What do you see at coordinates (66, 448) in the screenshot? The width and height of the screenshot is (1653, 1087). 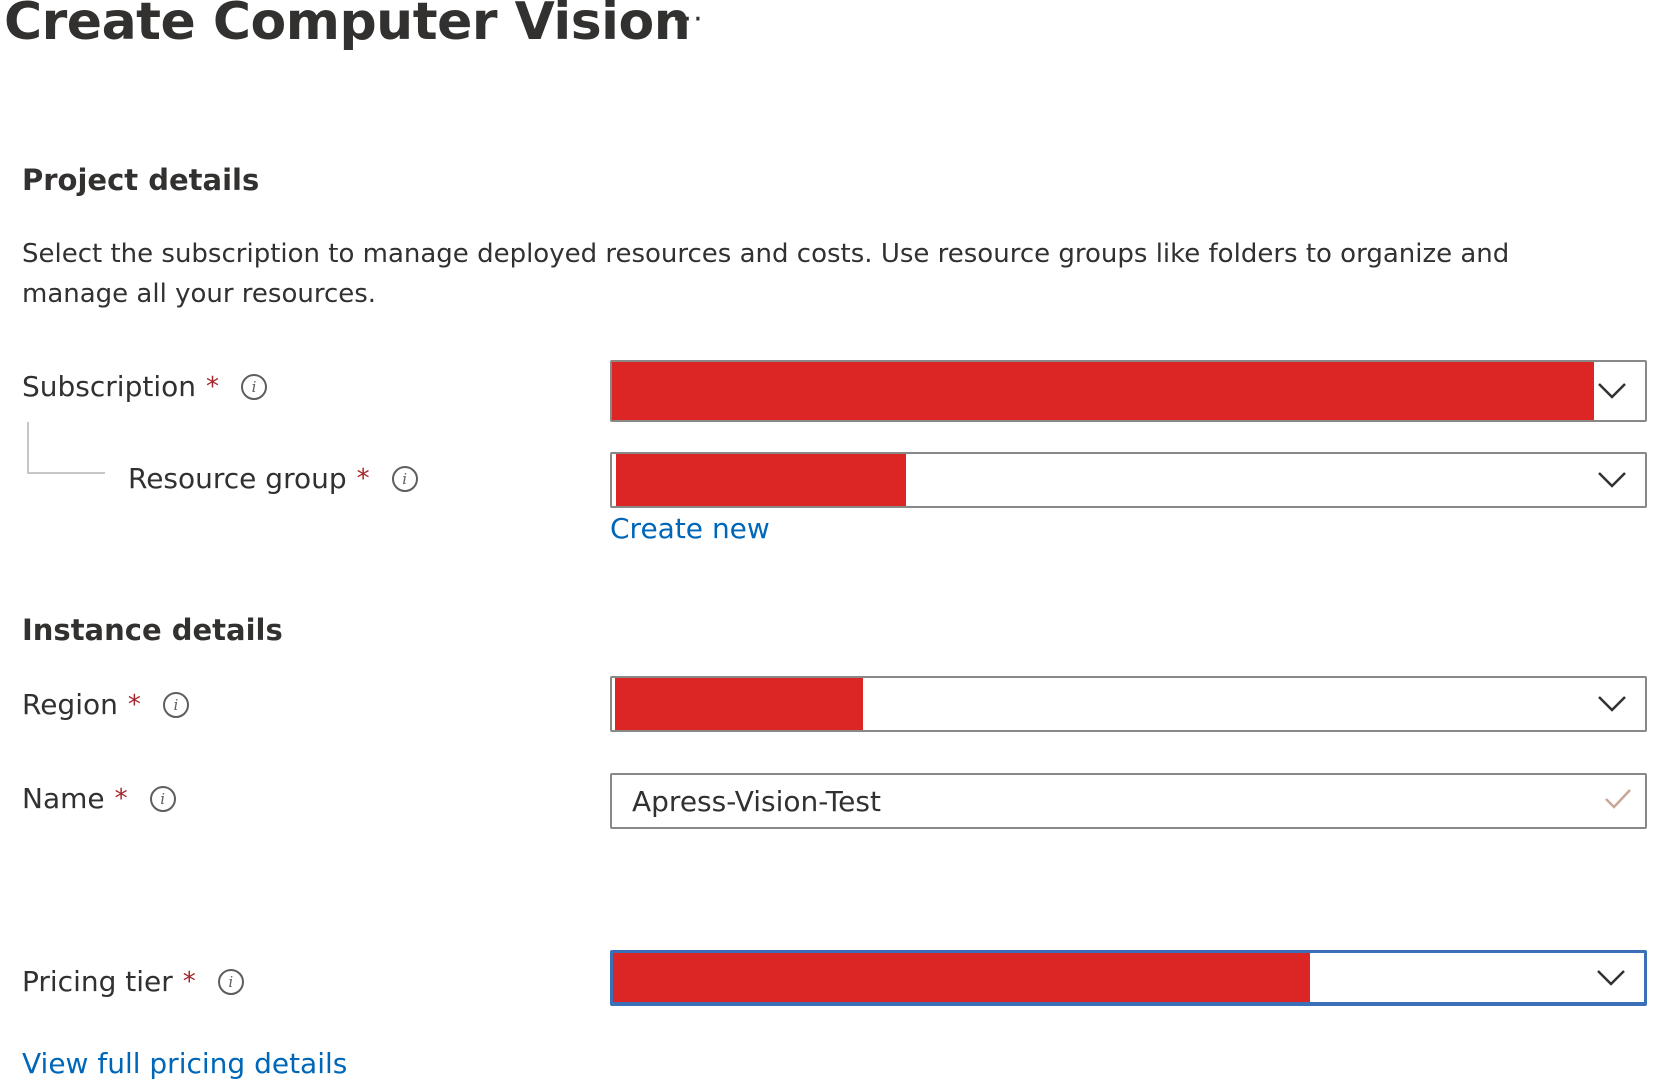 I see `tree-connector` at bounding box center [66, 448].